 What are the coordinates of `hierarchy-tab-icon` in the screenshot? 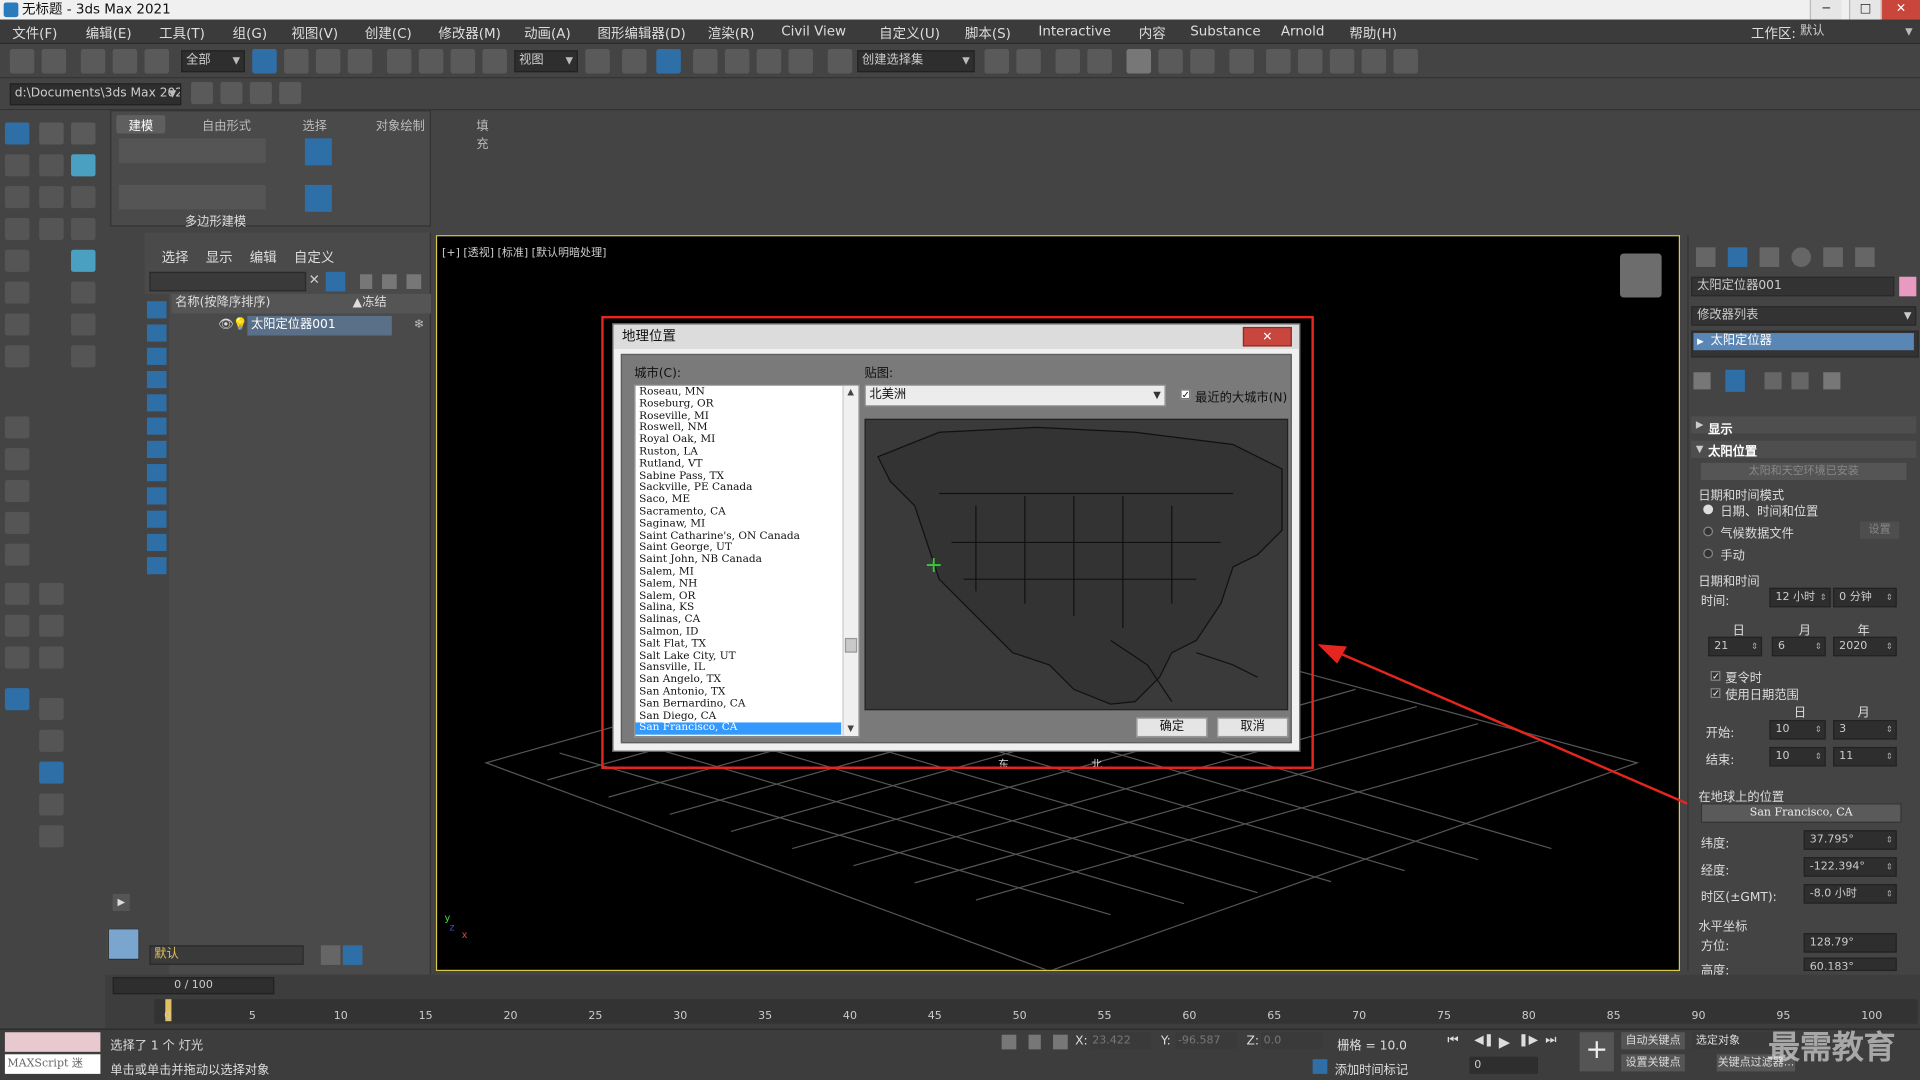 It's located at (1769, 257).